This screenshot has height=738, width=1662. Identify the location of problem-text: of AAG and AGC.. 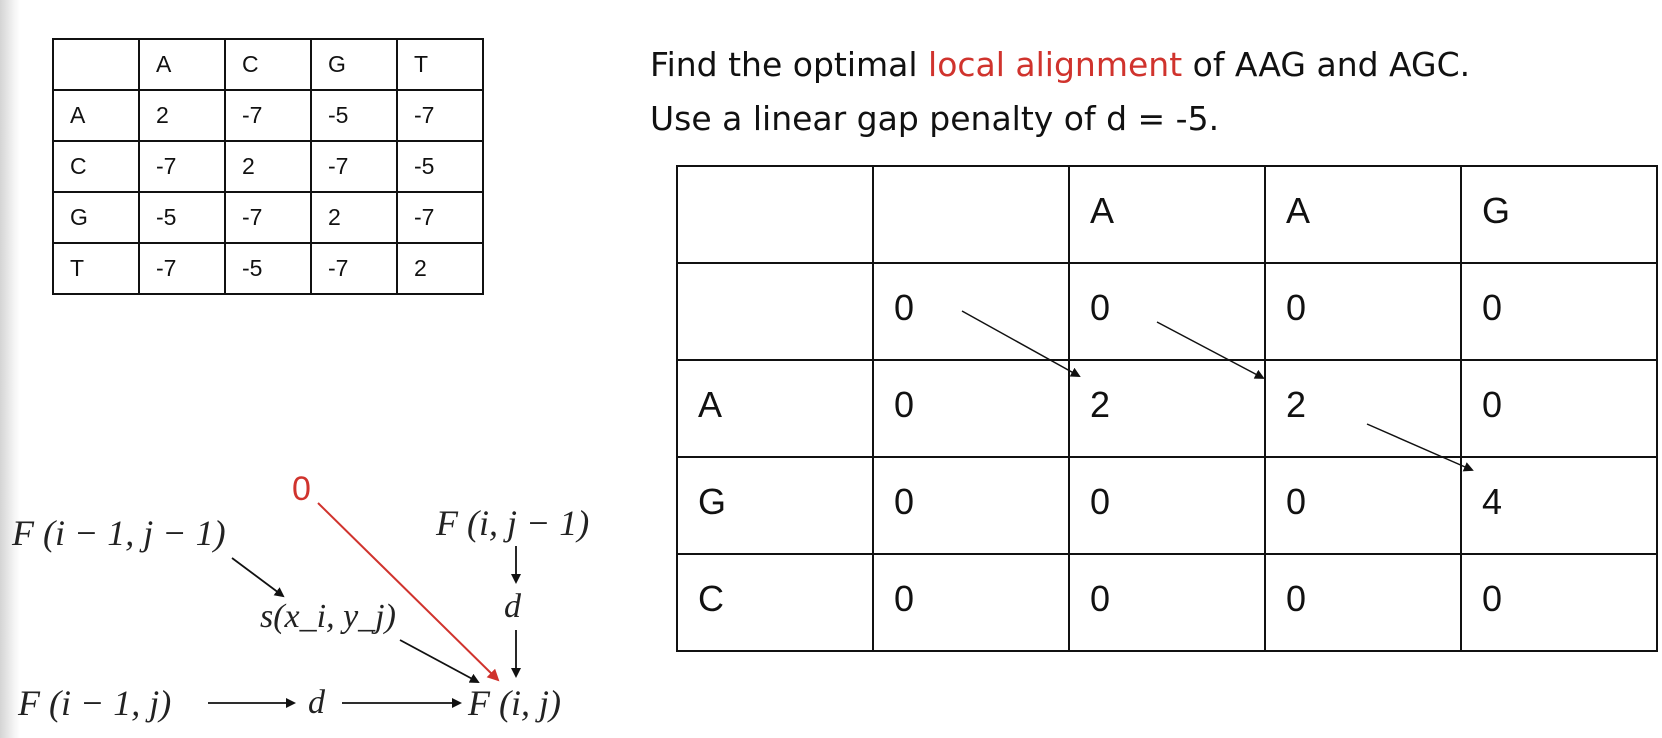
(1326, 64).